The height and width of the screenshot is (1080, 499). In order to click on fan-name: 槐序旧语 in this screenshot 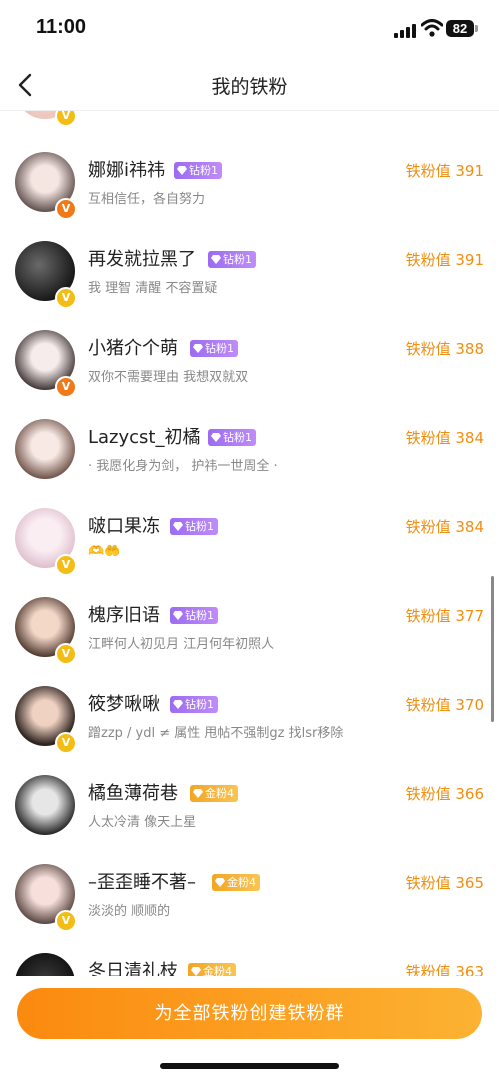, I will do `click(124, 615)`.